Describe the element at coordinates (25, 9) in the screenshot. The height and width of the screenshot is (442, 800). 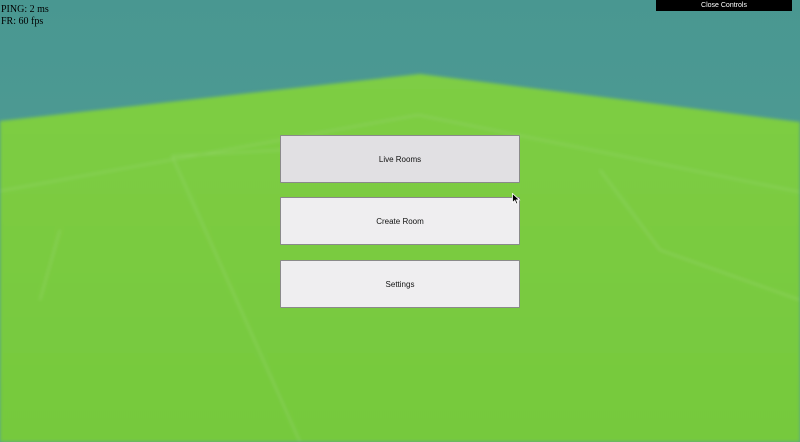
I see `ping-readout: PING: 2 ms` at that location.